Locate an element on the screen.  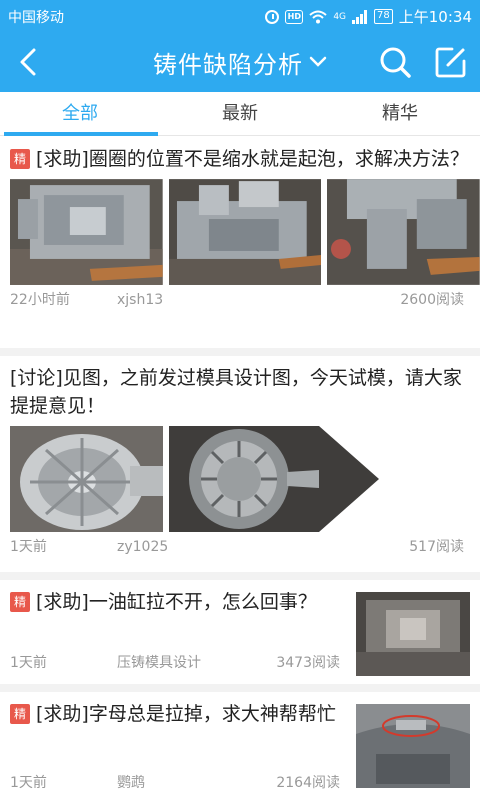
signal-icon is located at coordinates (360, 16).